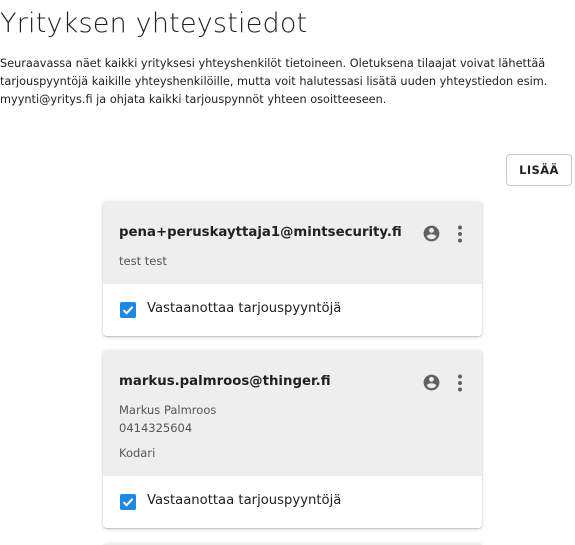  I want to click on page-title: Yrityksen yhteystiedot, so click(154, 23).